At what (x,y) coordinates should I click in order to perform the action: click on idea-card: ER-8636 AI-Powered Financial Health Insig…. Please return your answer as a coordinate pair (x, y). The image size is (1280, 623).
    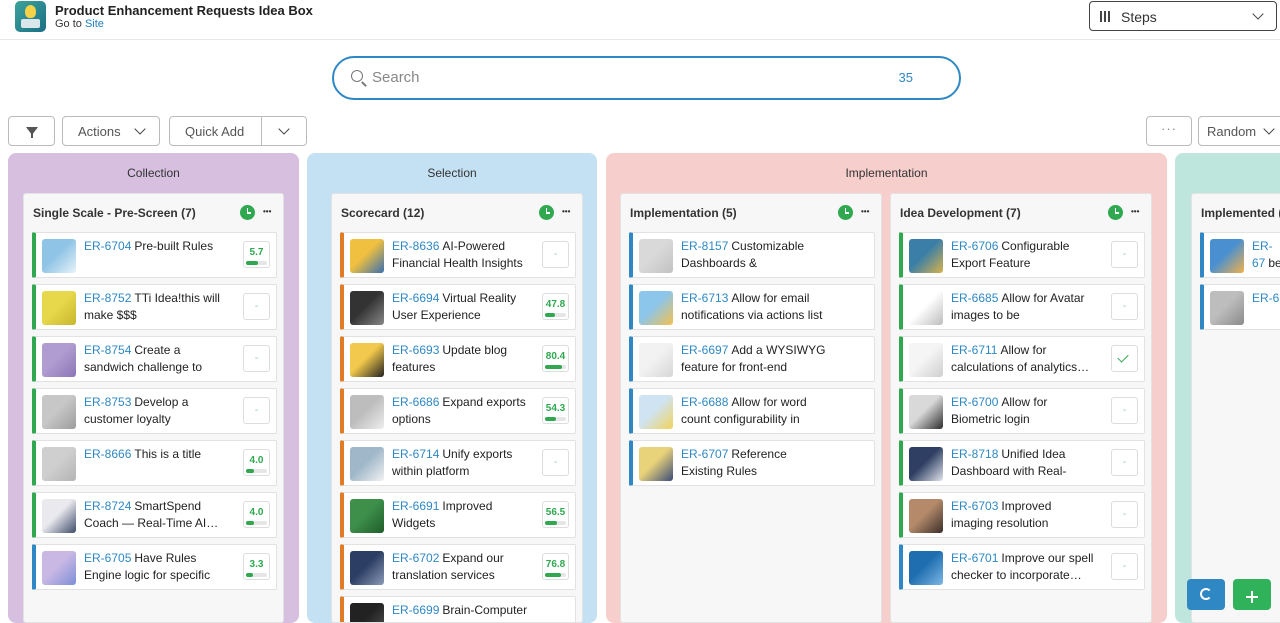
    Looking at the image, I should click on (458, 255).